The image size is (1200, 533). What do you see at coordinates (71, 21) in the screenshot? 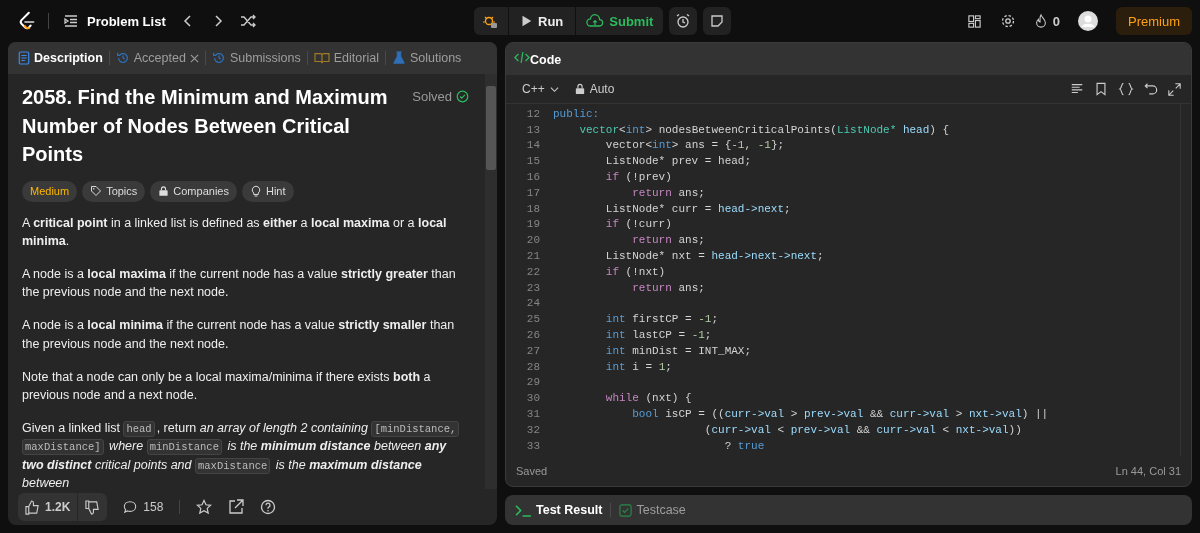
I see `list-icon` at bounding box center [71, 21].